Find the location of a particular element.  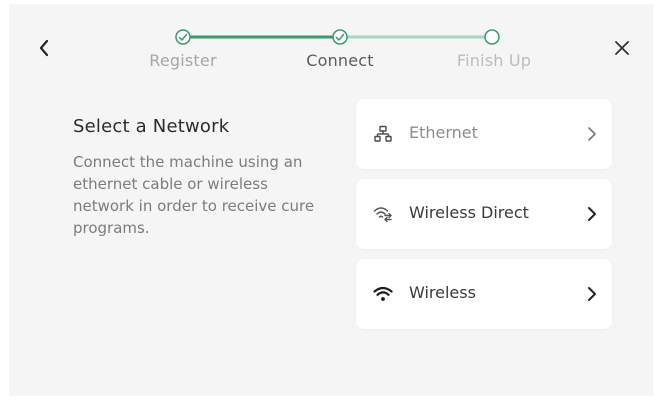

step-label-finish-up: Finish Up is located at coordinates (494, 60).